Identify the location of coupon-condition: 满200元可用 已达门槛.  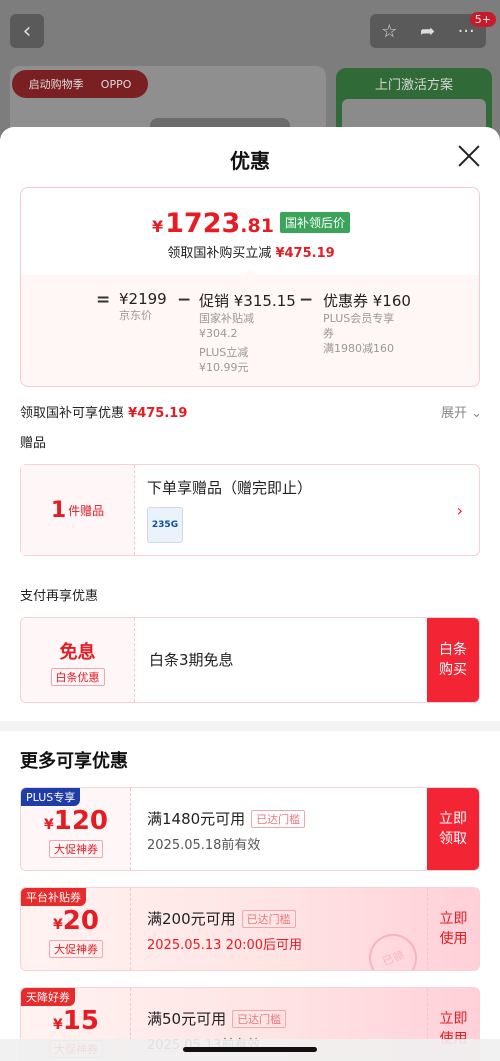
(221, 918).